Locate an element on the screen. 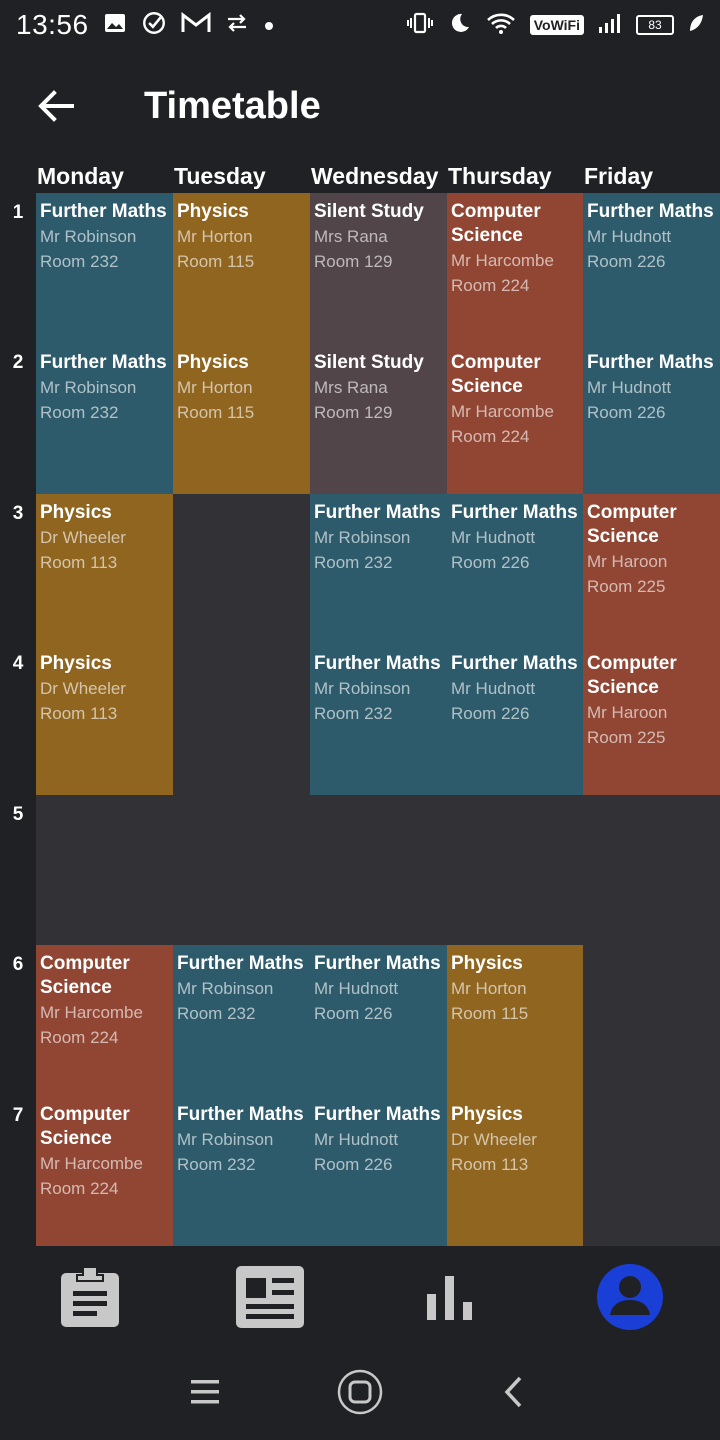 The width and height of the screenshot is (720, 1440). status-bar: 13:56 VoWiFi 83 is located at coordinates (360, 25).